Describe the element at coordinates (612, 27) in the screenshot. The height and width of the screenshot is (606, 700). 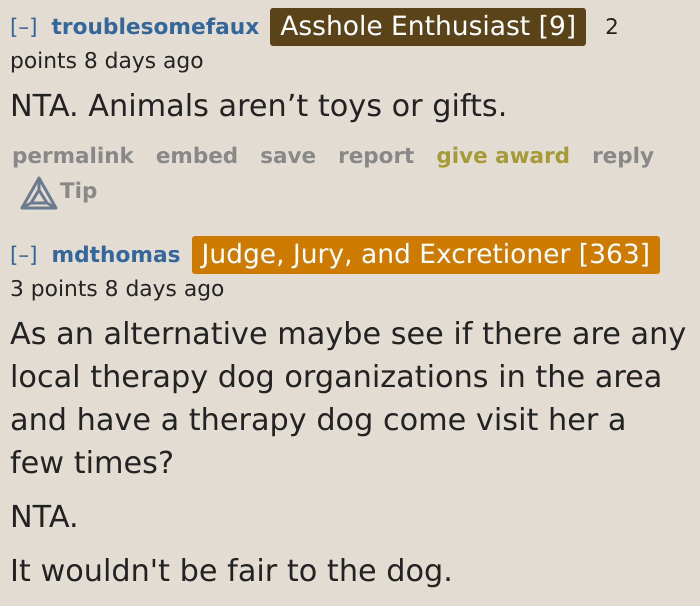
I see `score-text: 2` at that location.